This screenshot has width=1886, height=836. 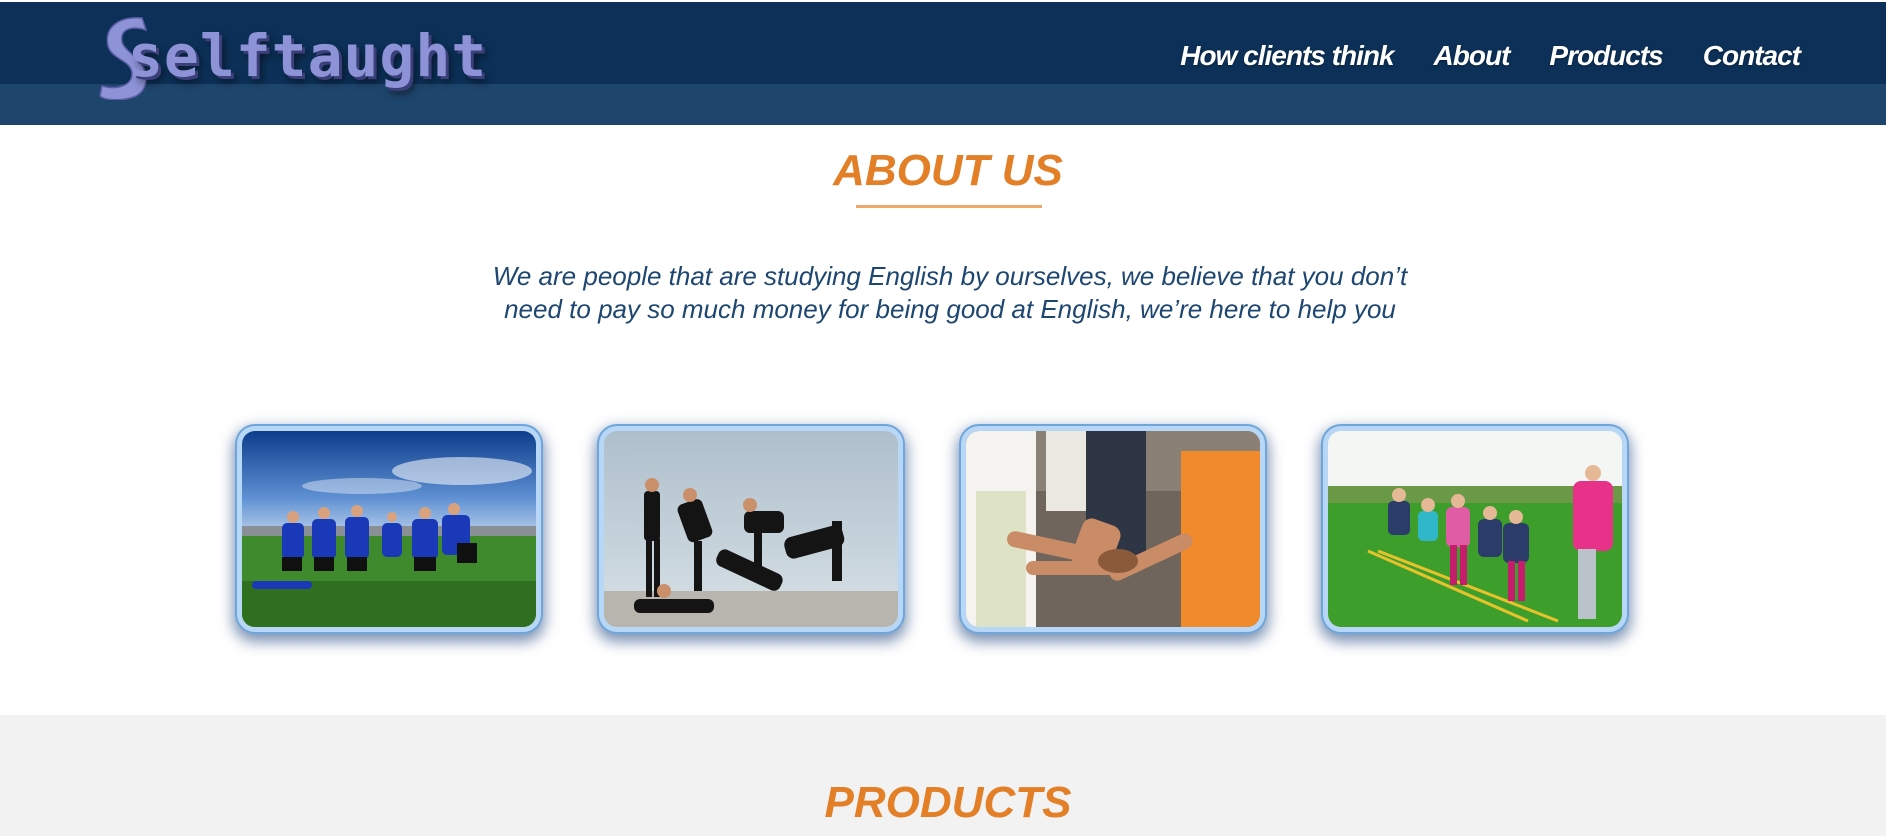 What do you see at coordinates (1606, 56) in the screenshot?
I see `nav-products: Products` at bounding box center [1606, 56].